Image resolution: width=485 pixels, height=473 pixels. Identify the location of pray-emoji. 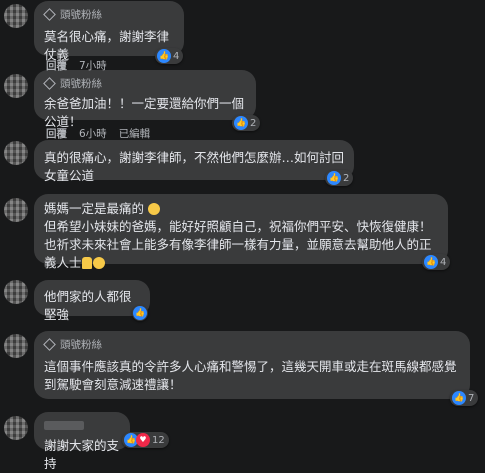
(86, 263).